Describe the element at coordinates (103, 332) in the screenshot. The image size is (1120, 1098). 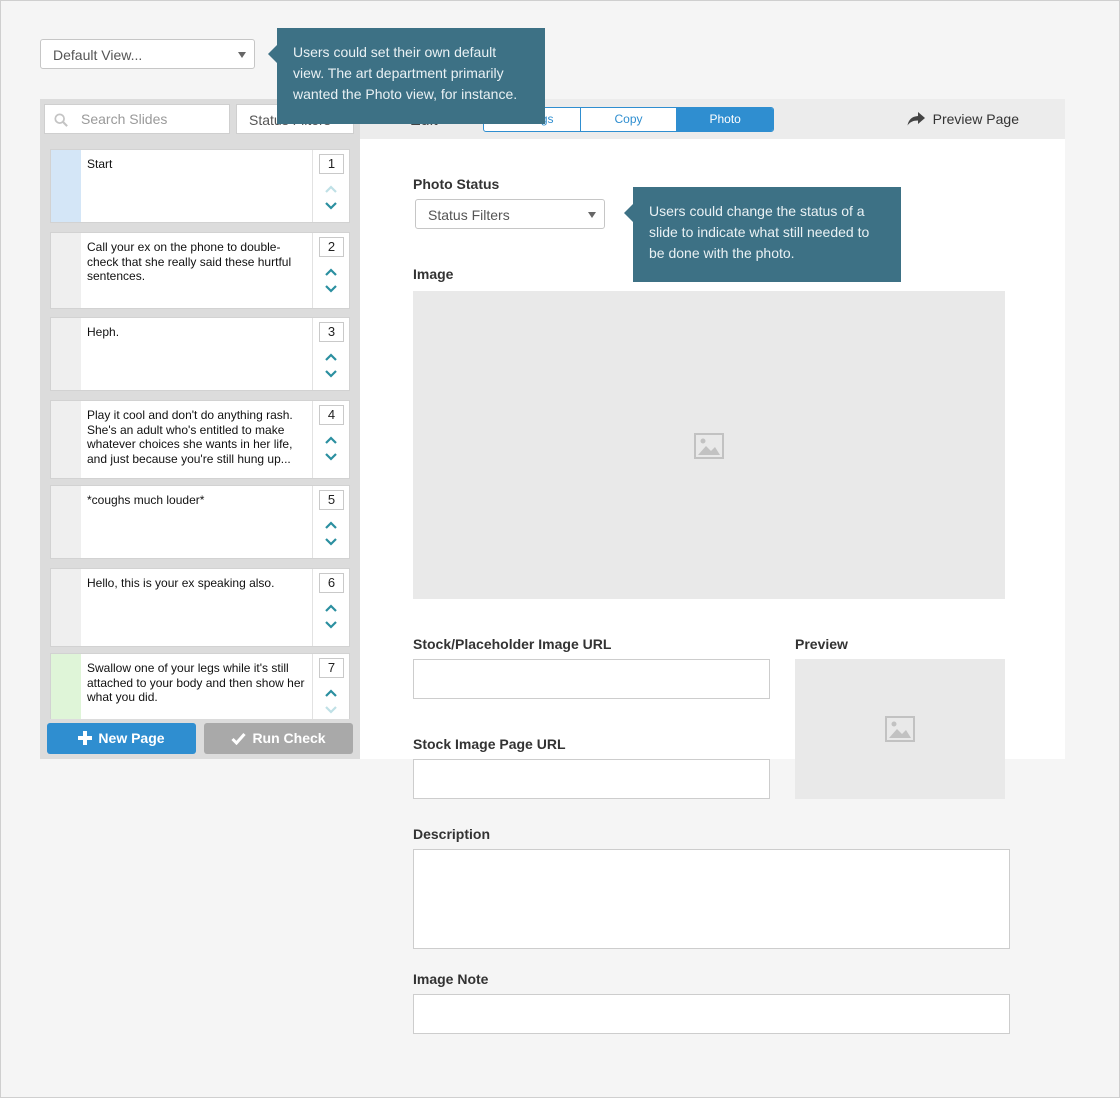
I see `slide-text: Heph.` at that location.